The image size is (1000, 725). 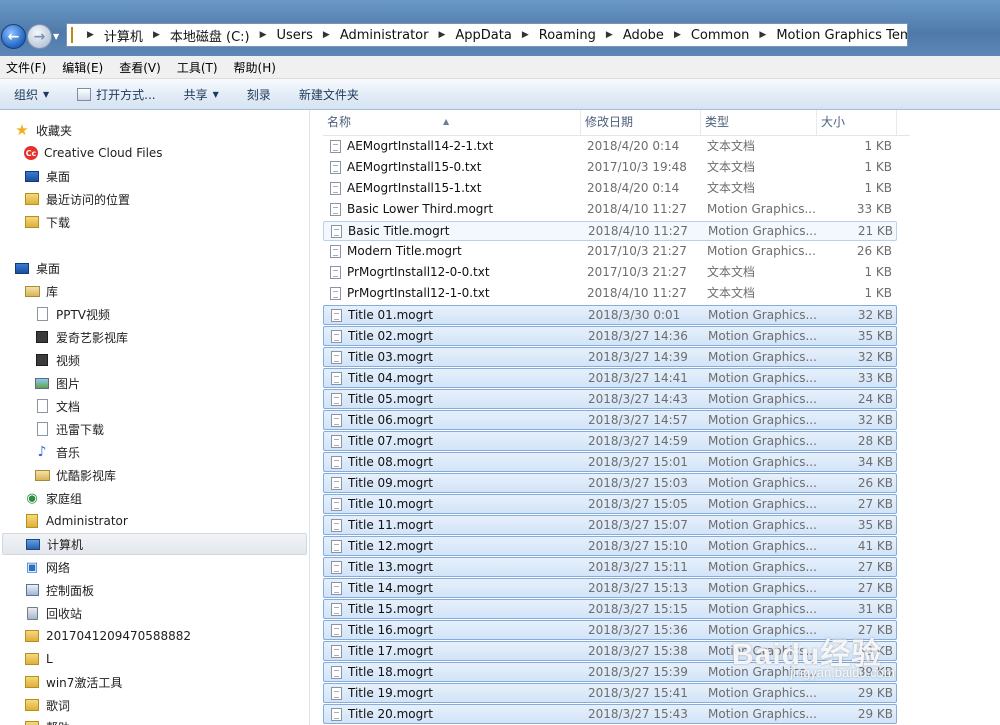 I want to click on nav-recycle-bin: 回收站, so click(x=166, y=613).